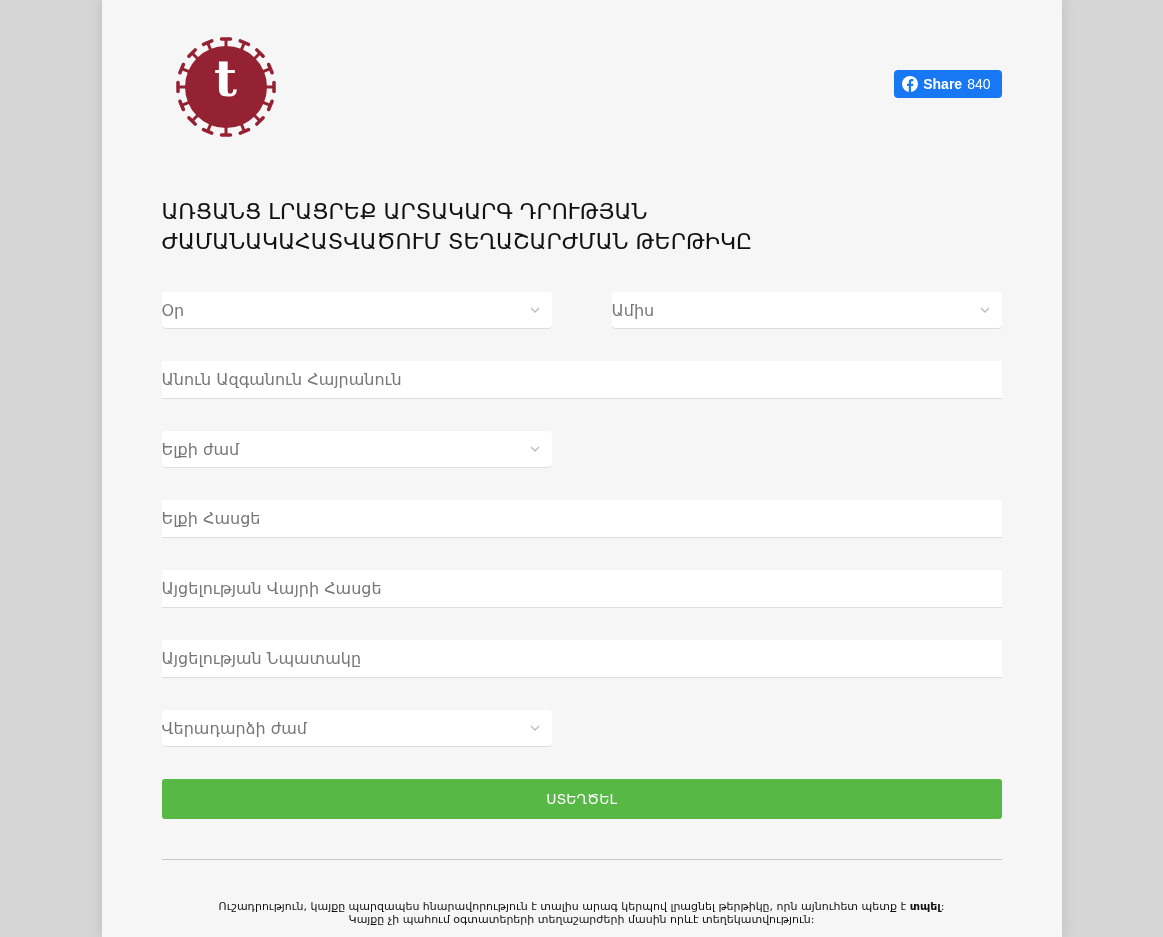 This screenshot has height=937, width=1163. What do you see at coordinates (356, 310) in the screenshot?
I see `select-field: Օր` at bounding box center [356, 310].